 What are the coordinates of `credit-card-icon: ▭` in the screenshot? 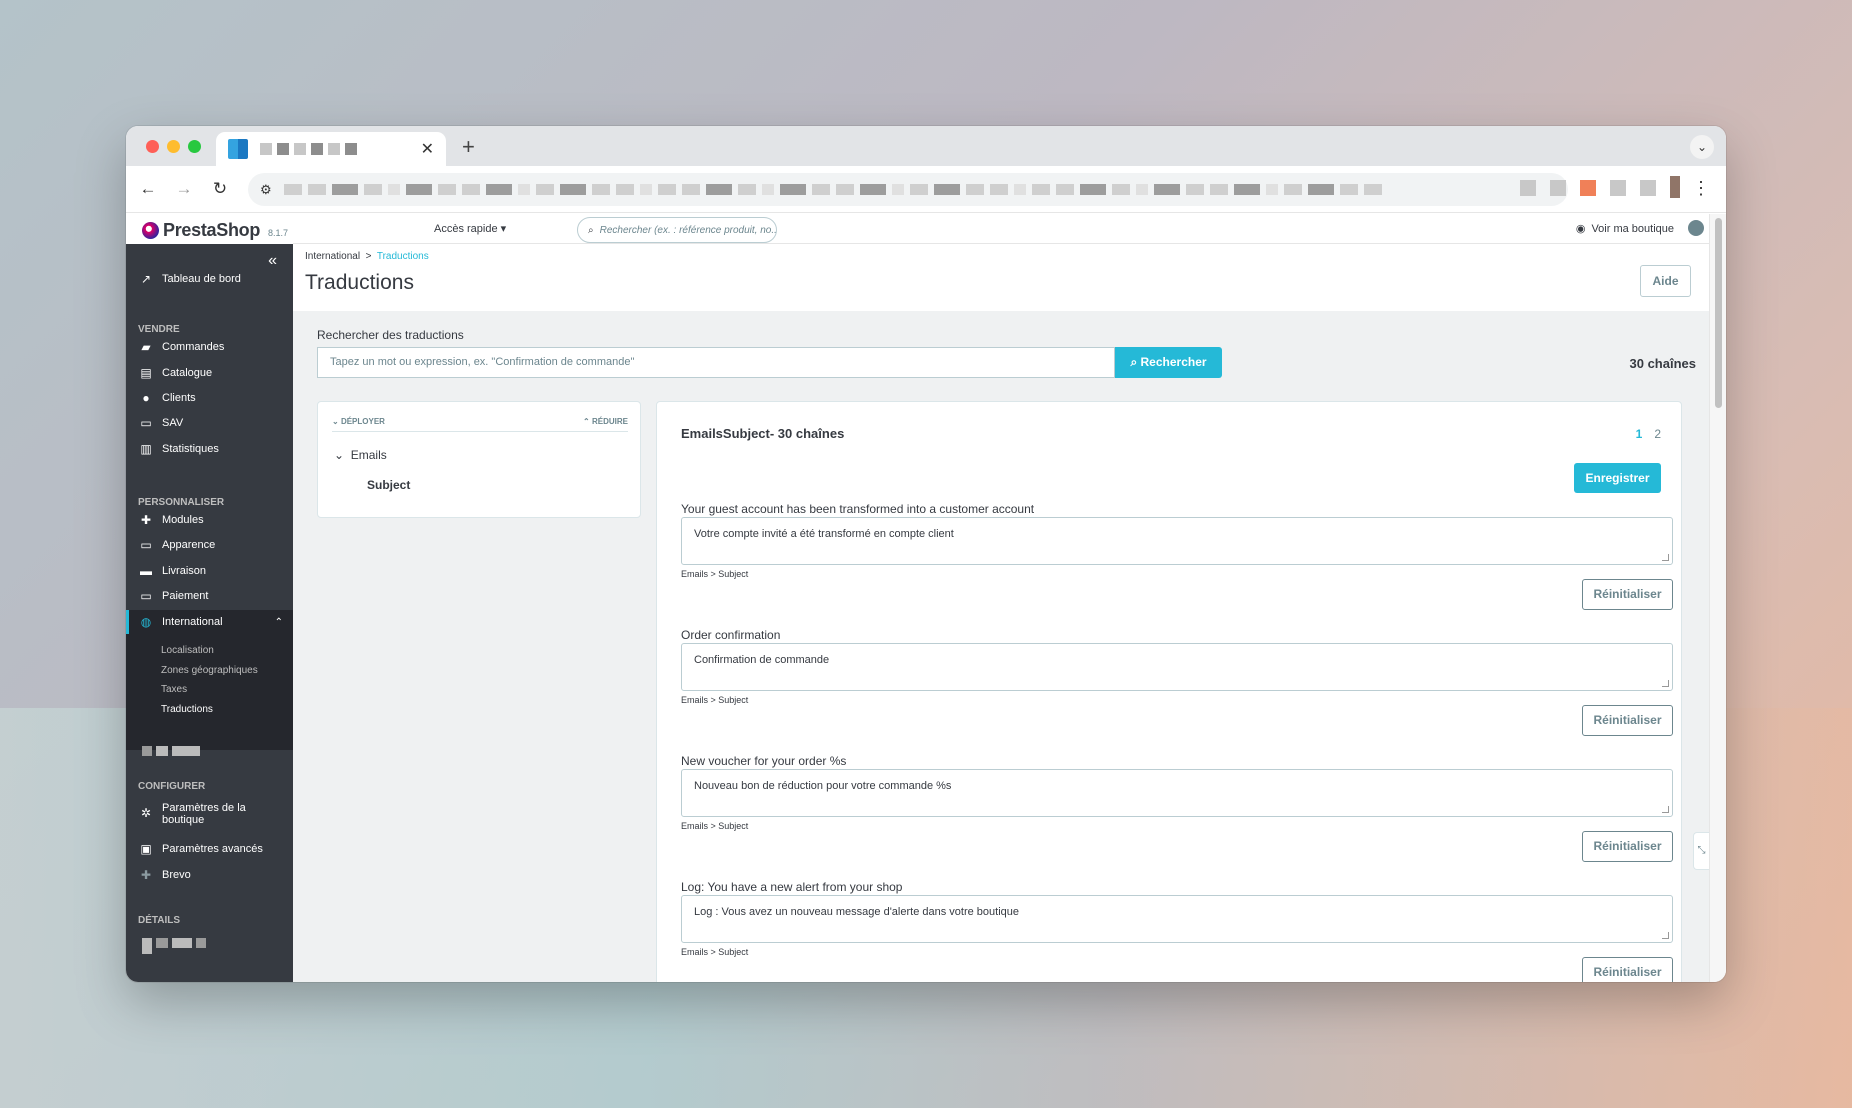 It's located at (146, 596).